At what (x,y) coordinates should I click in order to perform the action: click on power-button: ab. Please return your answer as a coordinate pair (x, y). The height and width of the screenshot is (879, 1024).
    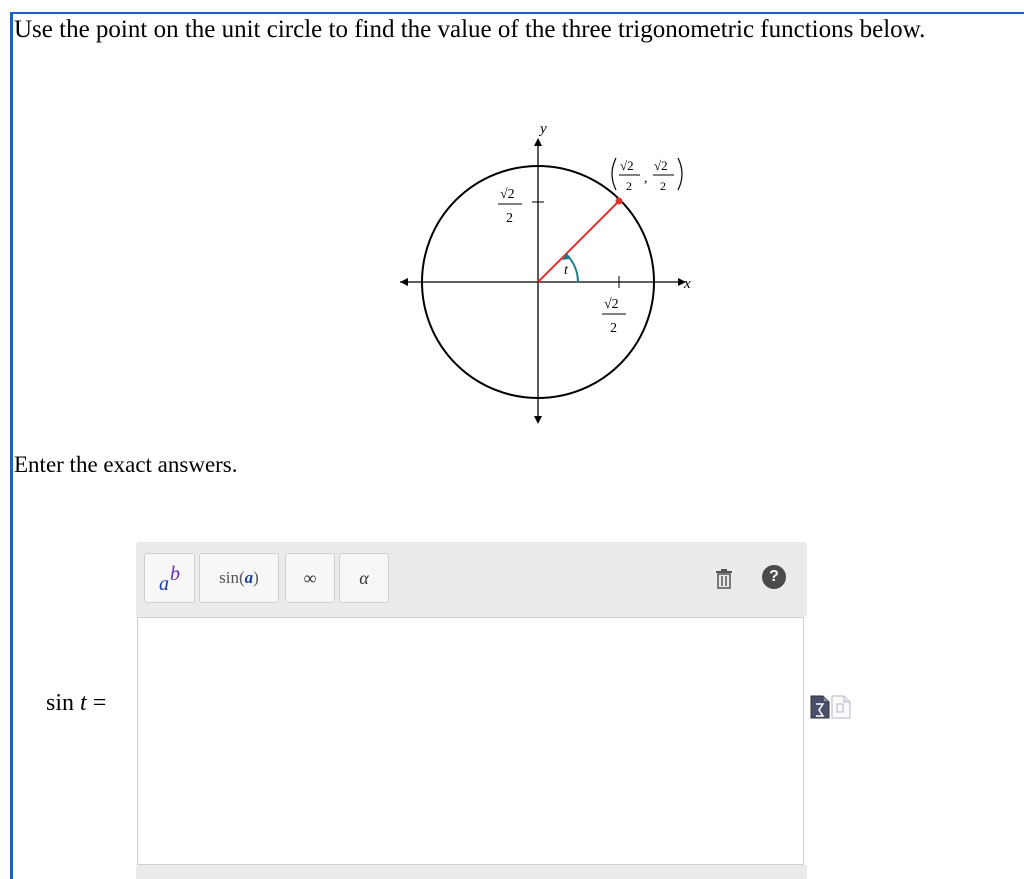
    Looking at the image, I should click on (169, 578).